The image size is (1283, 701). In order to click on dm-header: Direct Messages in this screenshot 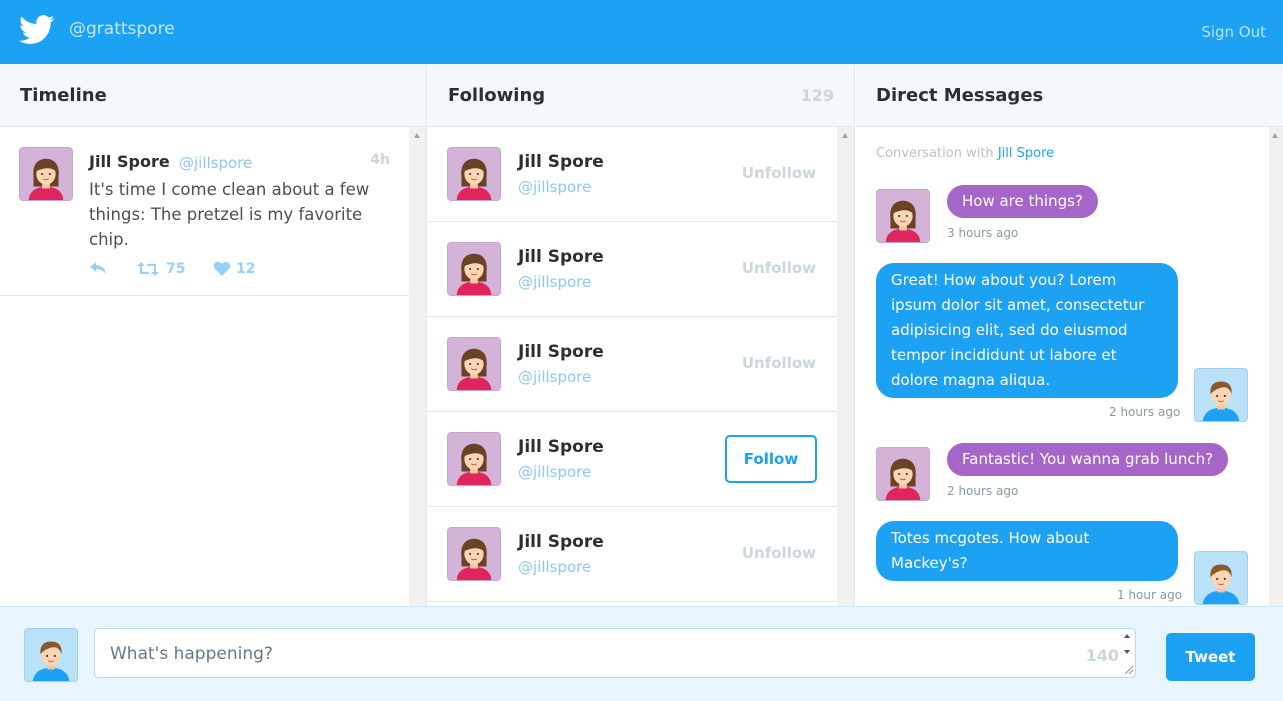, I will do `click(1069, 95)`.